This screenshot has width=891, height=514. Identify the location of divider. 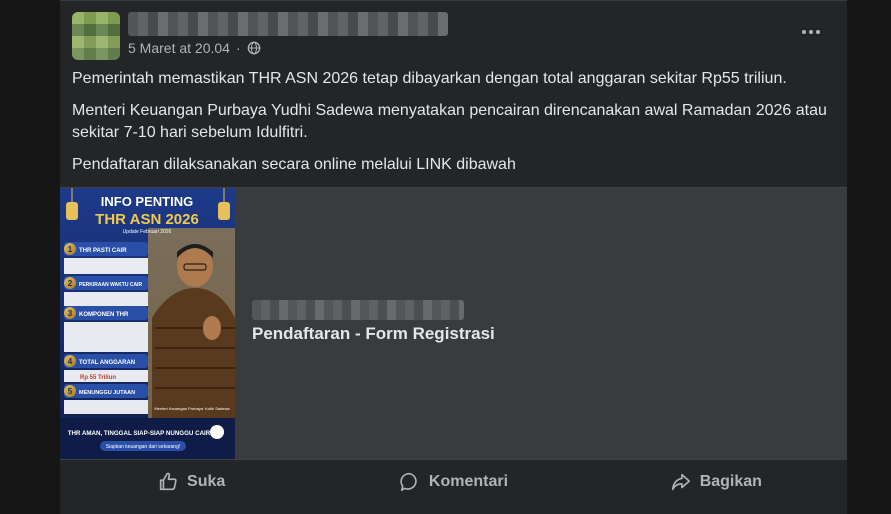
(453, 0).